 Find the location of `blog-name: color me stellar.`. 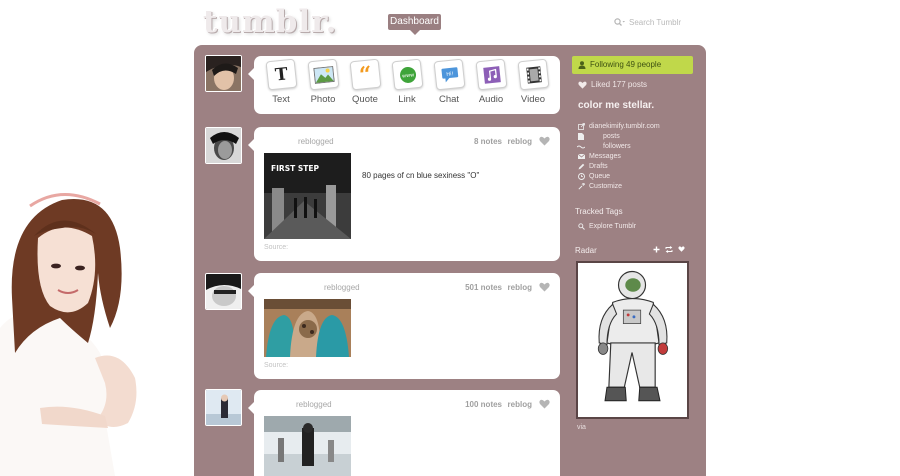

blog-name: color me stellar. is located at coordinates (616, 105).